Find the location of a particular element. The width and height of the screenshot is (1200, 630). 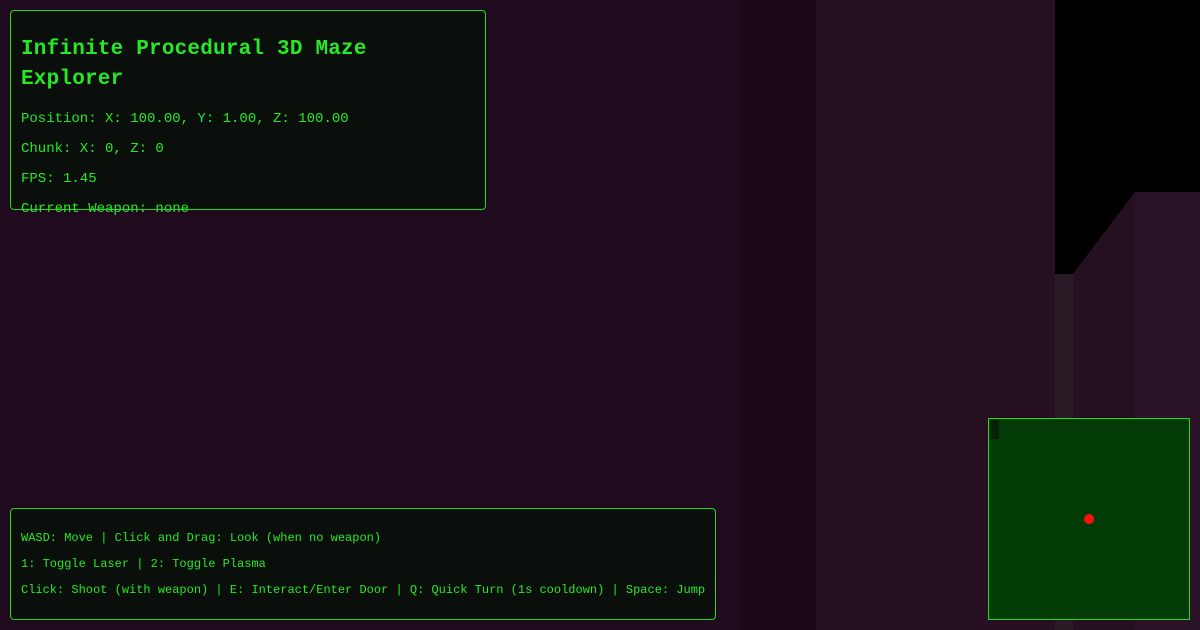

minimap-wall-cell is located at coordinates (994, 429).